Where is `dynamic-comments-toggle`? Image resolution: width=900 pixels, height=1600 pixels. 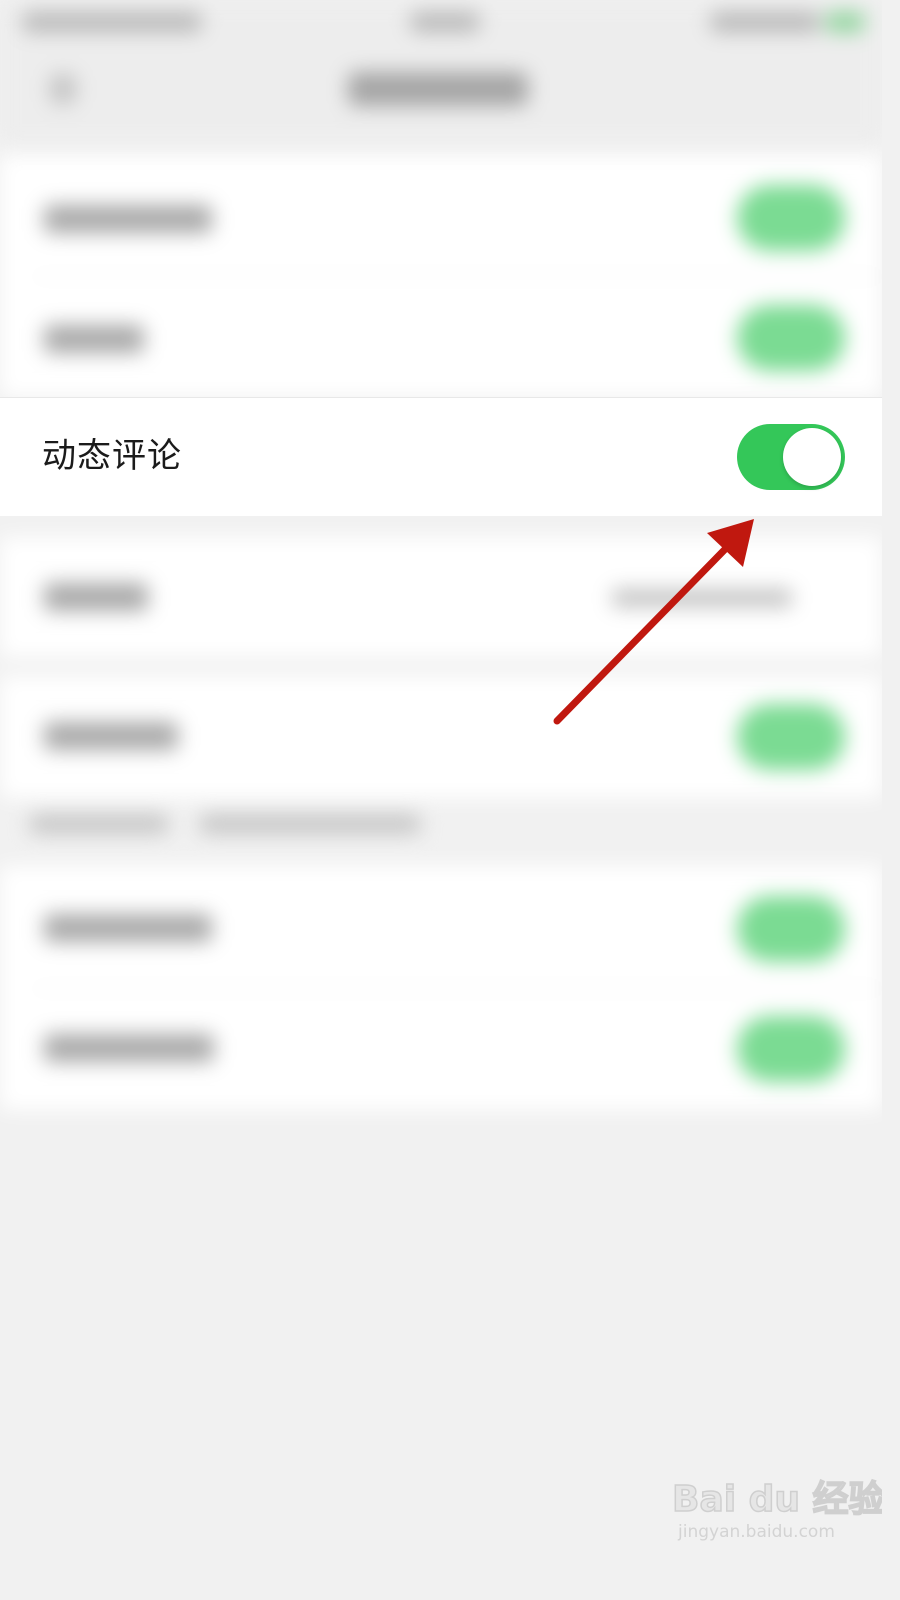 dynamic-comments-toggle is located at coordinates (791, 457).